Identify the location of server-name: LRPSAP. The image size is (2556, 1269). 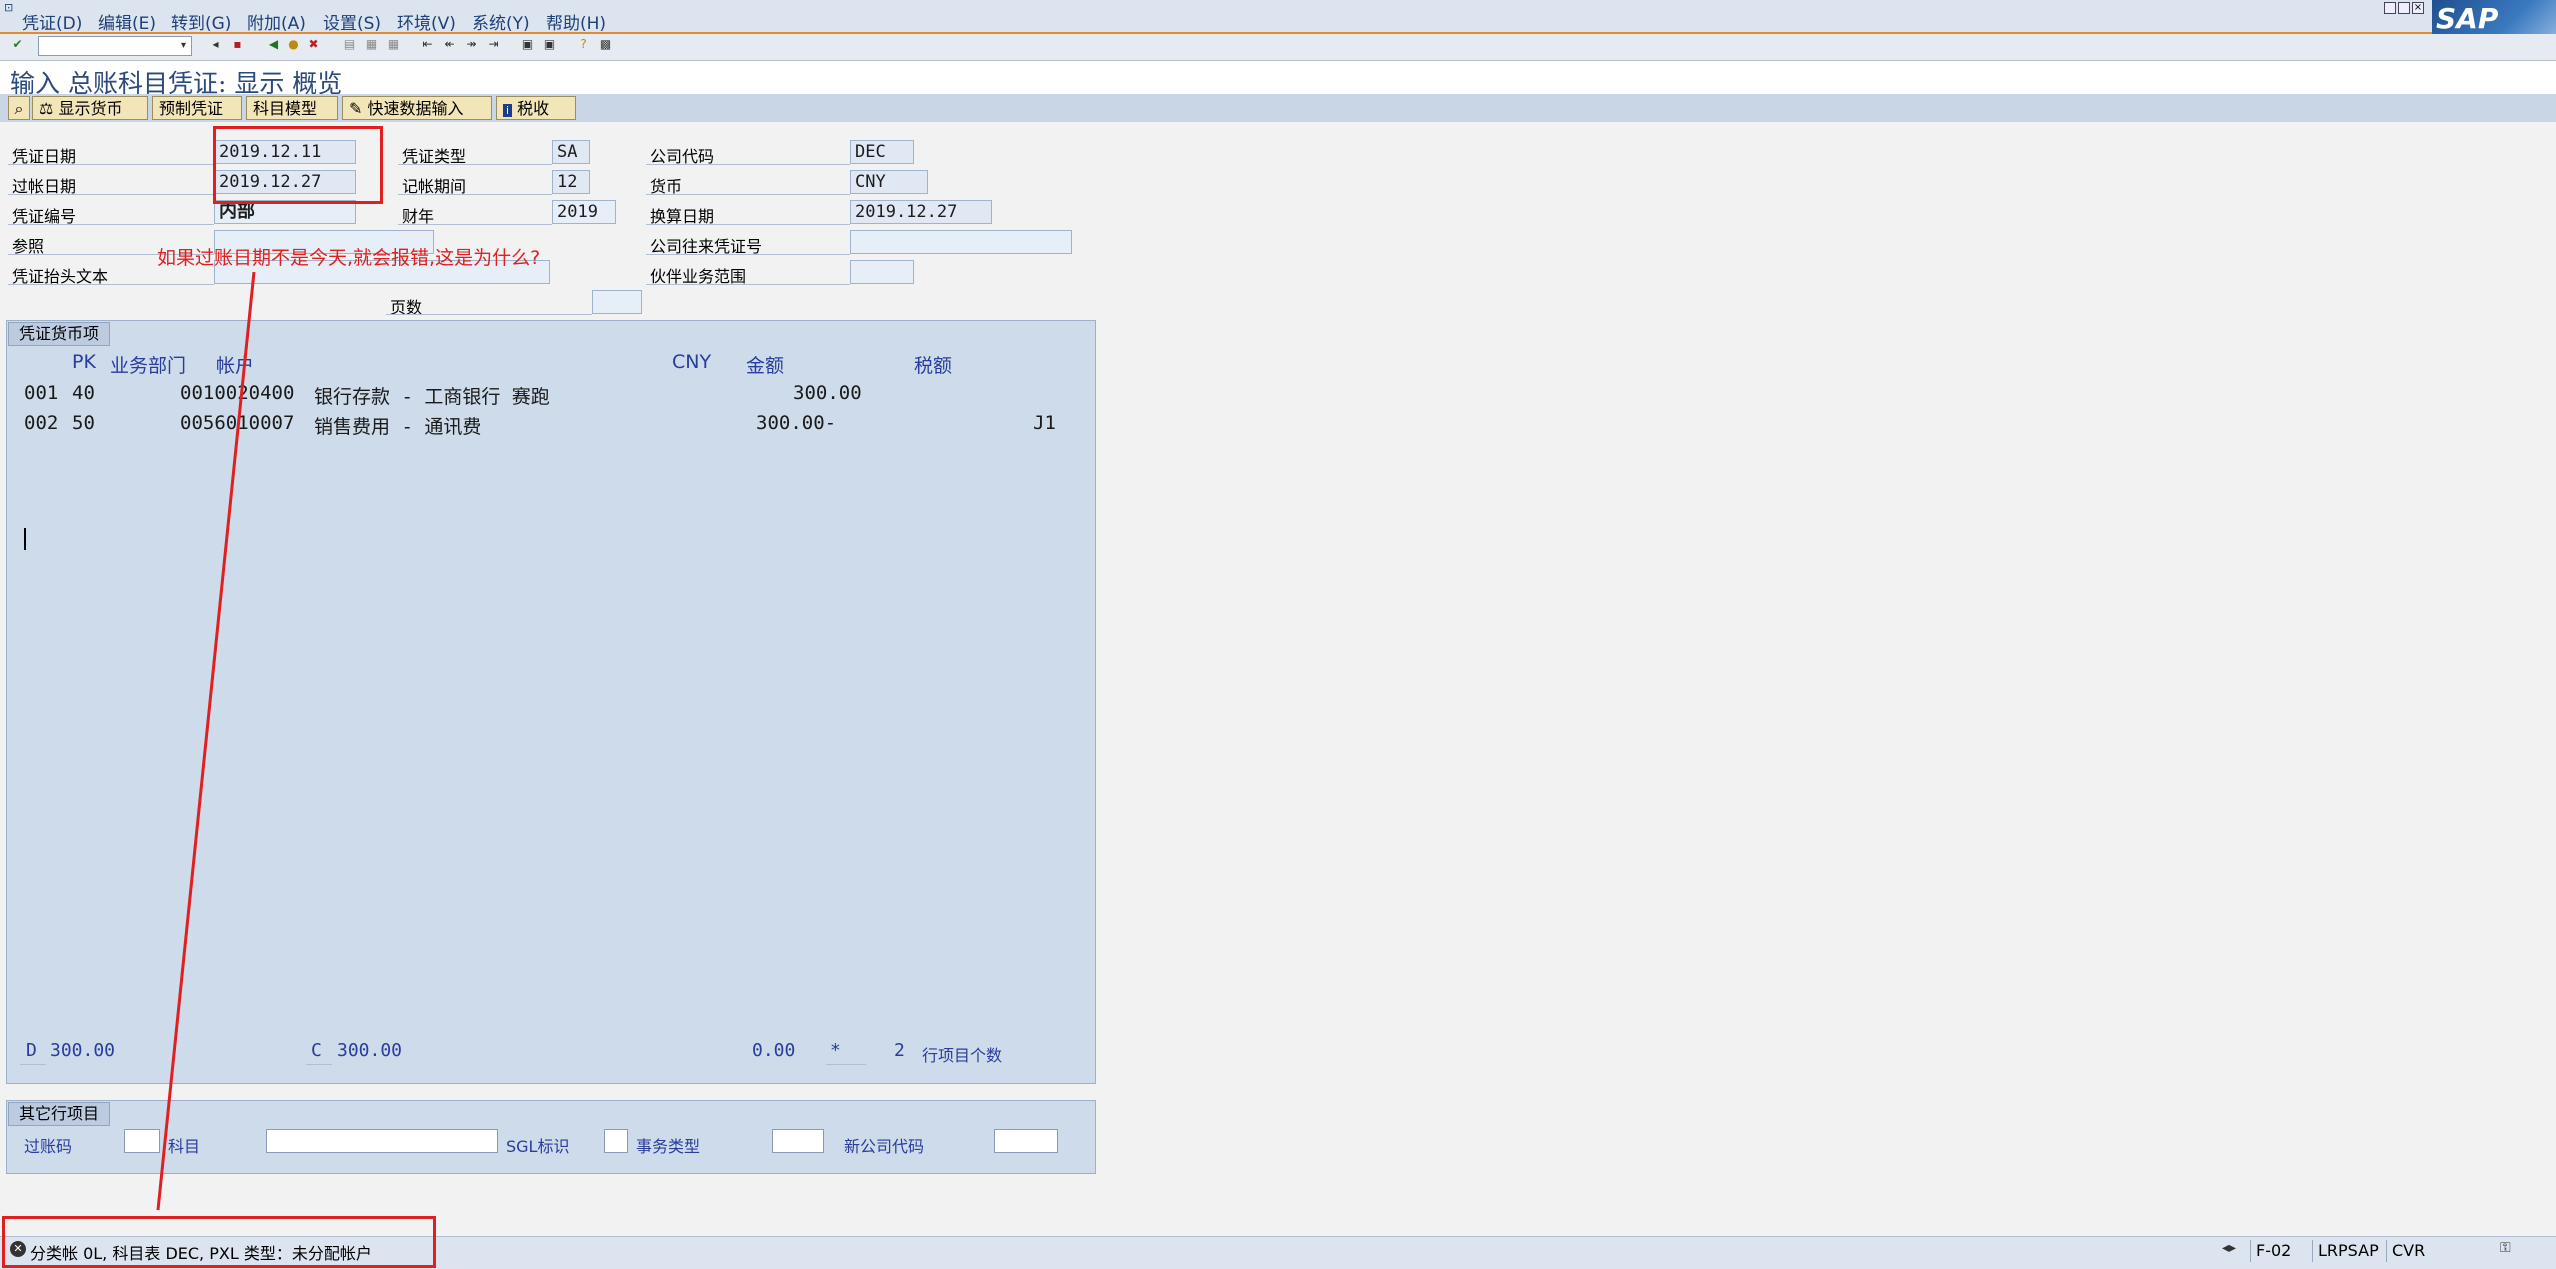
(2348, 1251).